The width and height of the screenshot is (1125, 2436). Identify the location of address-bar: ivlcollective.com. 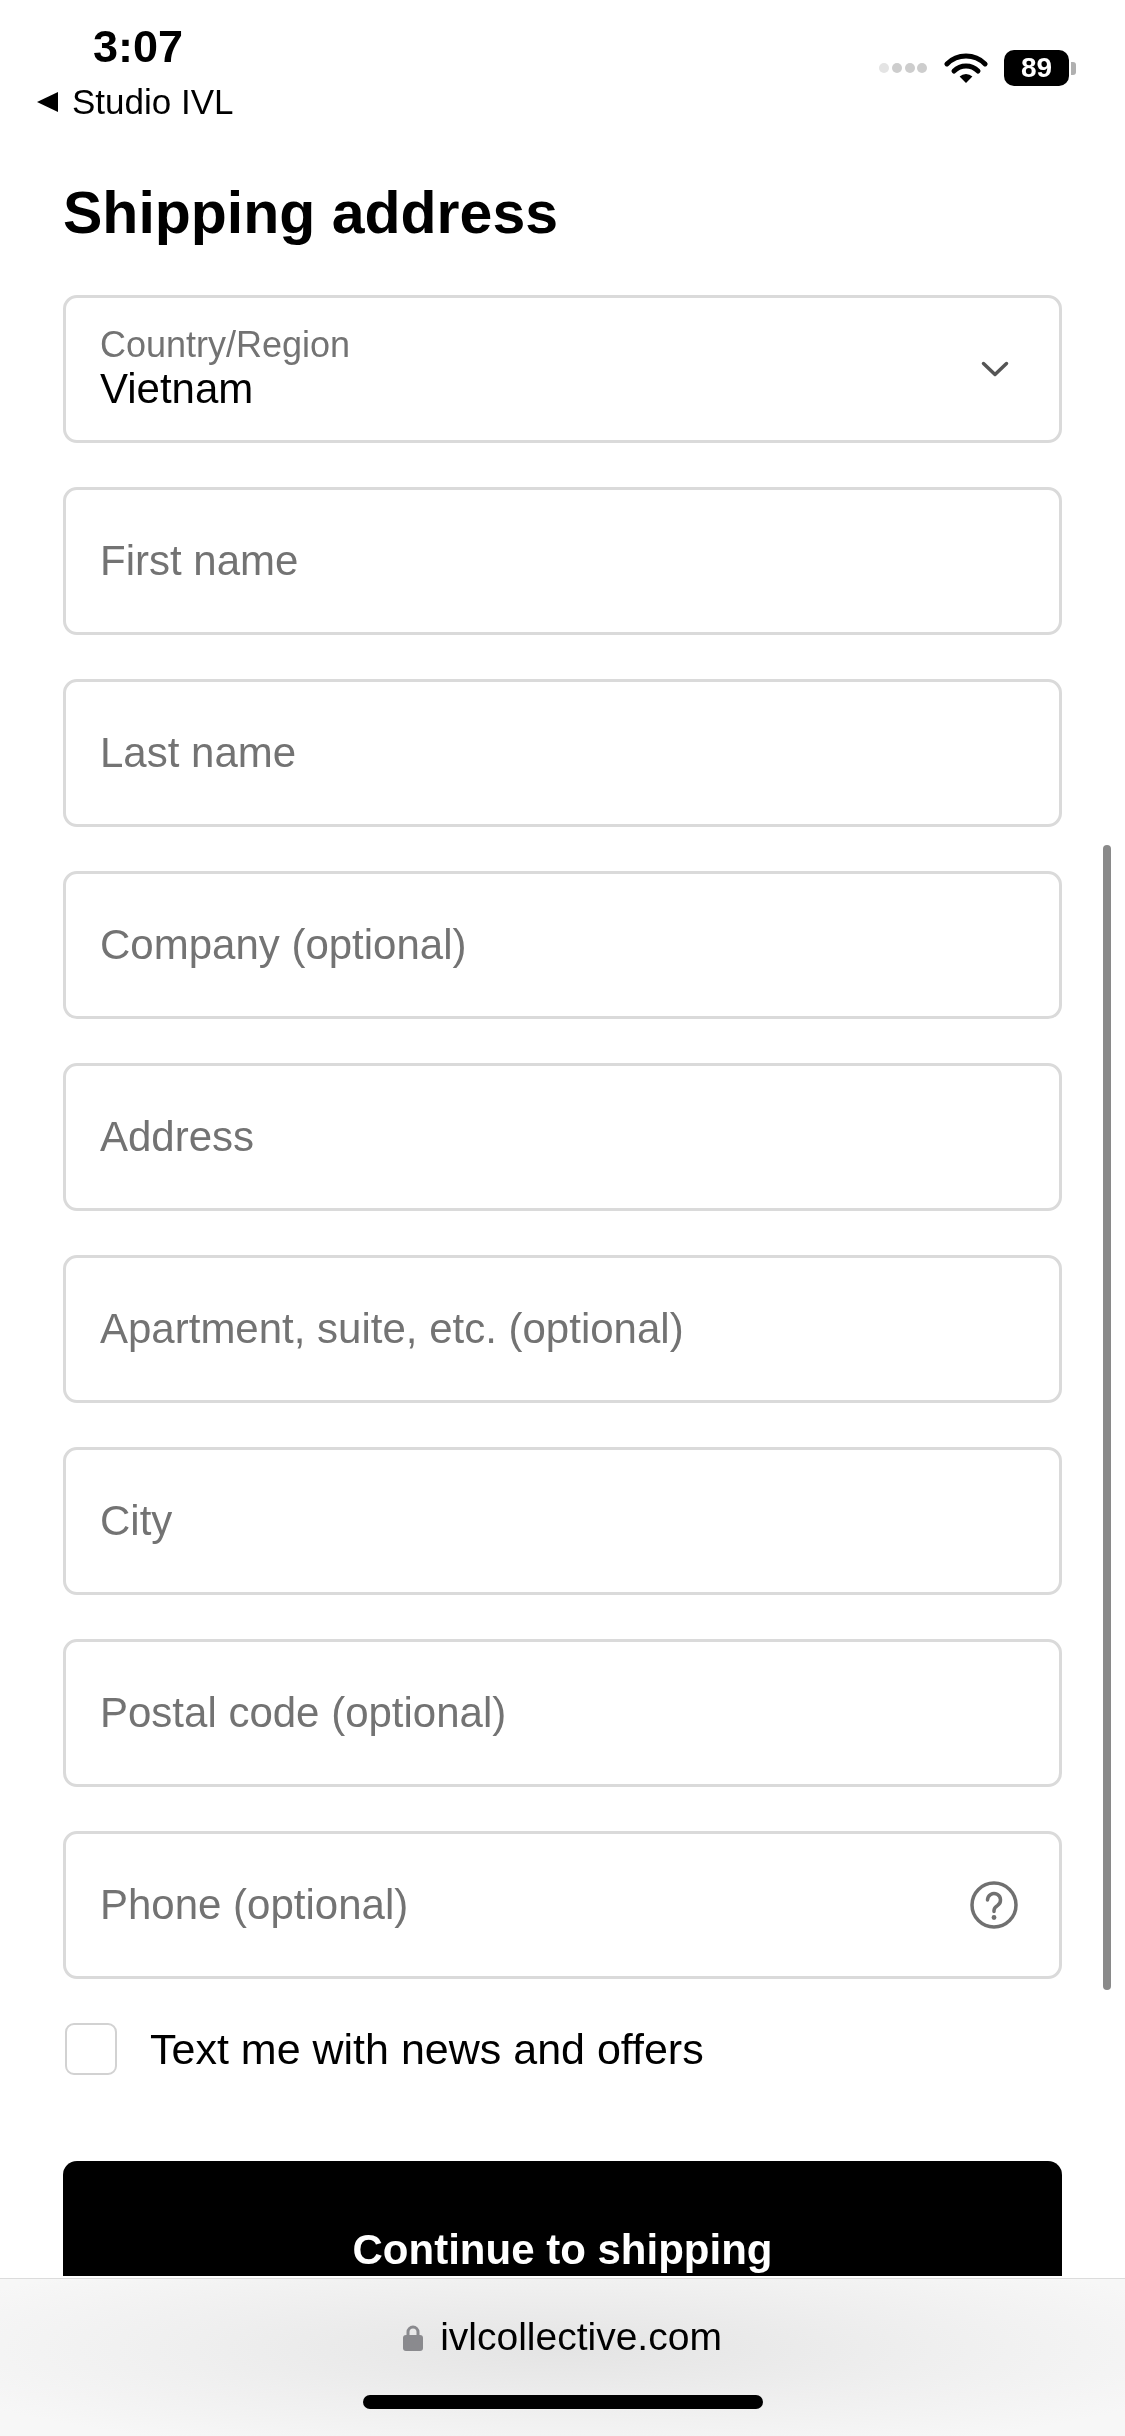
(562, 2337).